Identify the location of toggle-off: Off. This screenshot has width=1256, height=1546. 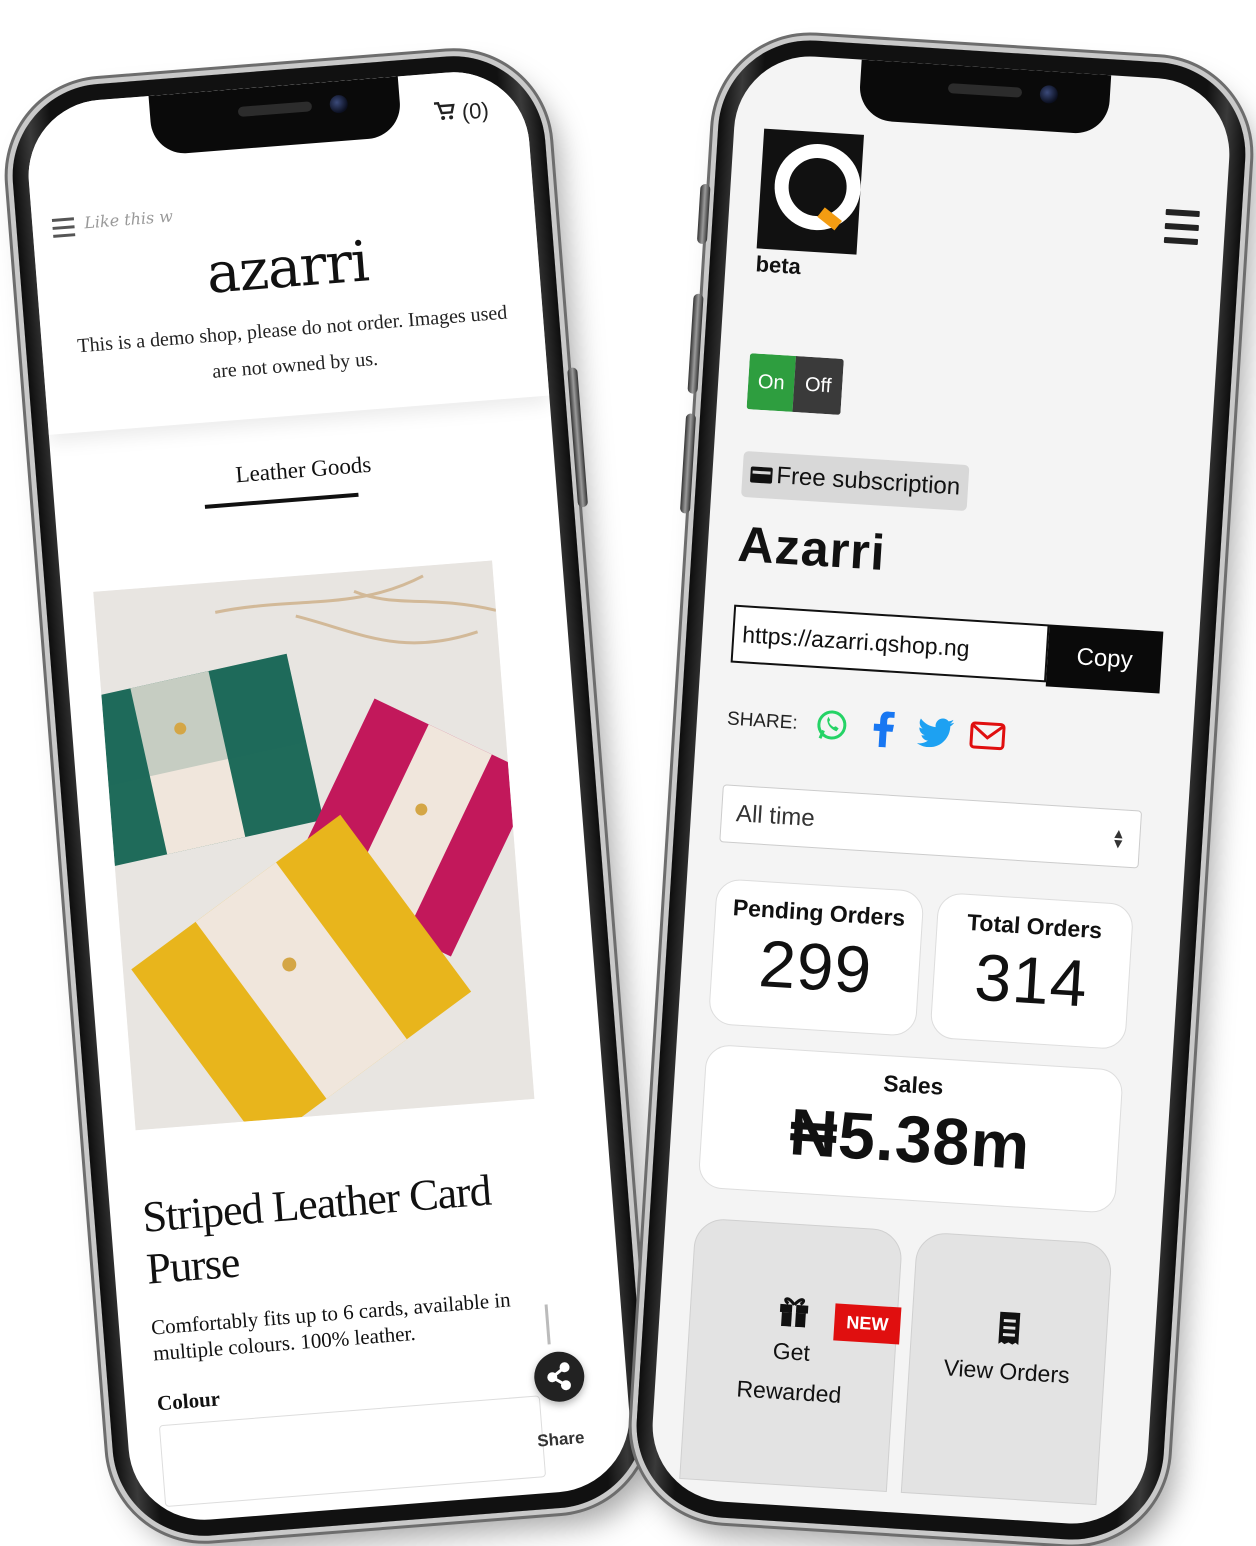
(818, 385).